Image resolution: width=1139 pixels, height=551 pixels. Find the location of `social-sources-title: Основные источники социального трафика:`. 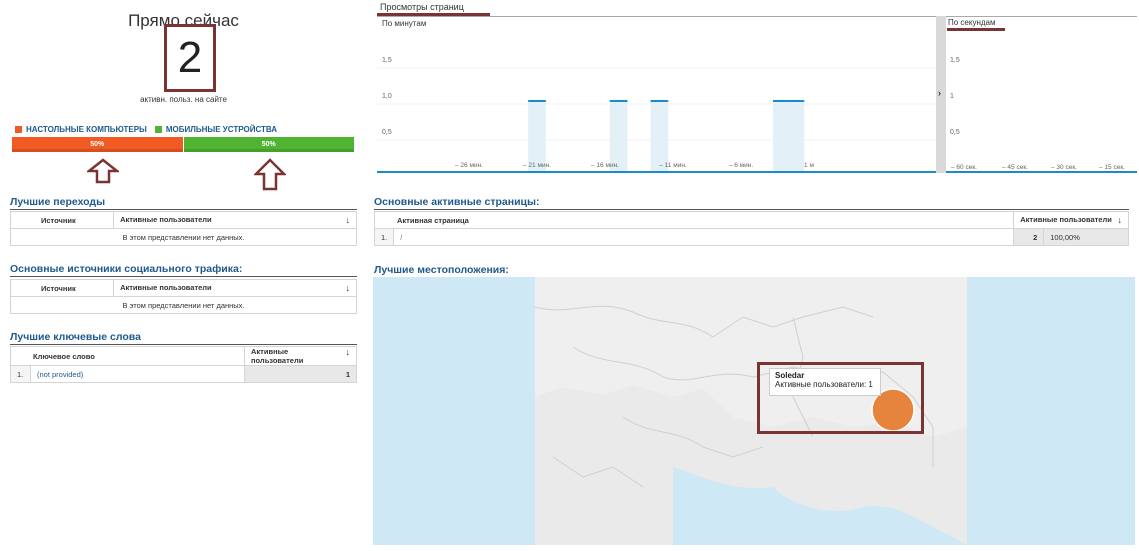

social-sources-title: Основные источники социального трафика: is located at coordinates (126, 269).